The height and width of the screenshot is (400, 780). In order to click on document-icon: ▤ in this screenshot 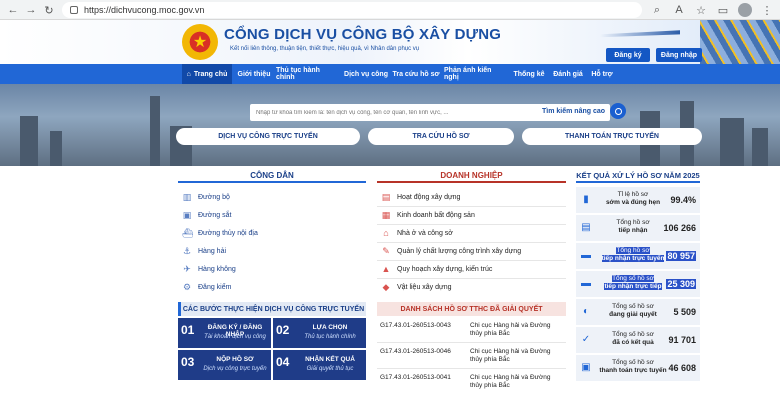, I will do `click(586, 227)`.